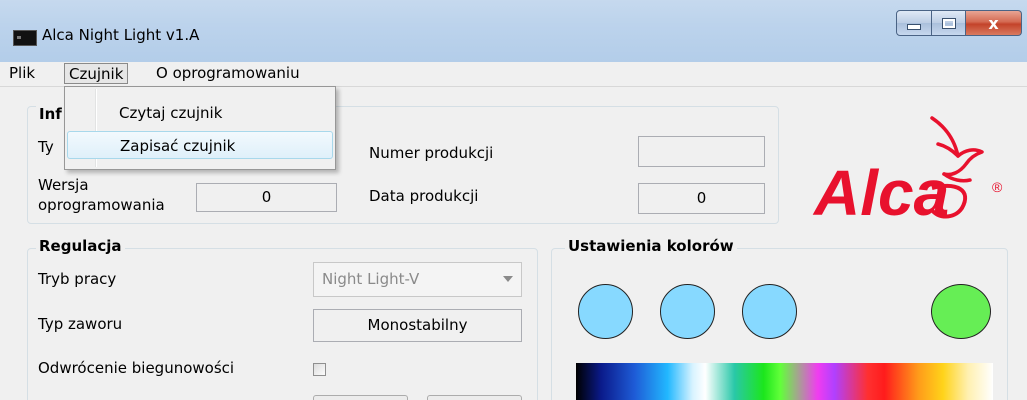  I want to click on polarity-reversal-checkbox, so click(319, 369).